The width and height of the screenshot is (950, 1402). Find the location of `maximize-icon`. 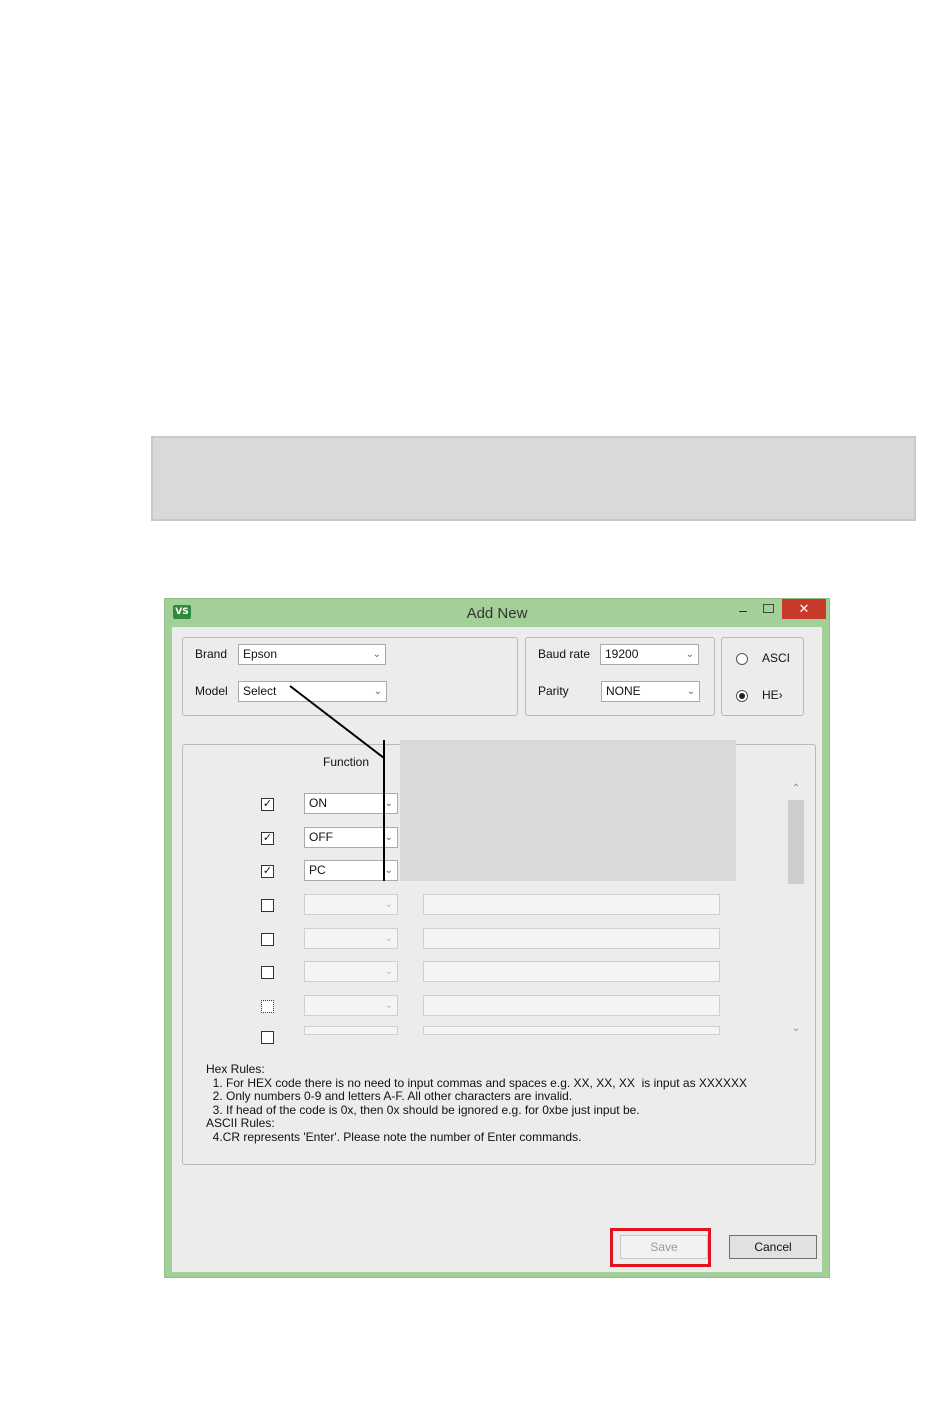

maximize-icon is located at coordinates (768, 608).